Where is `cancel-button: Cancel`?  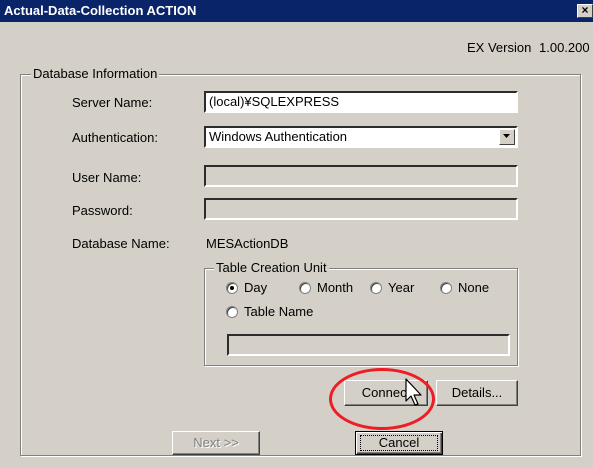
cancel-button: Cancel is located at coordinates (399, 443).